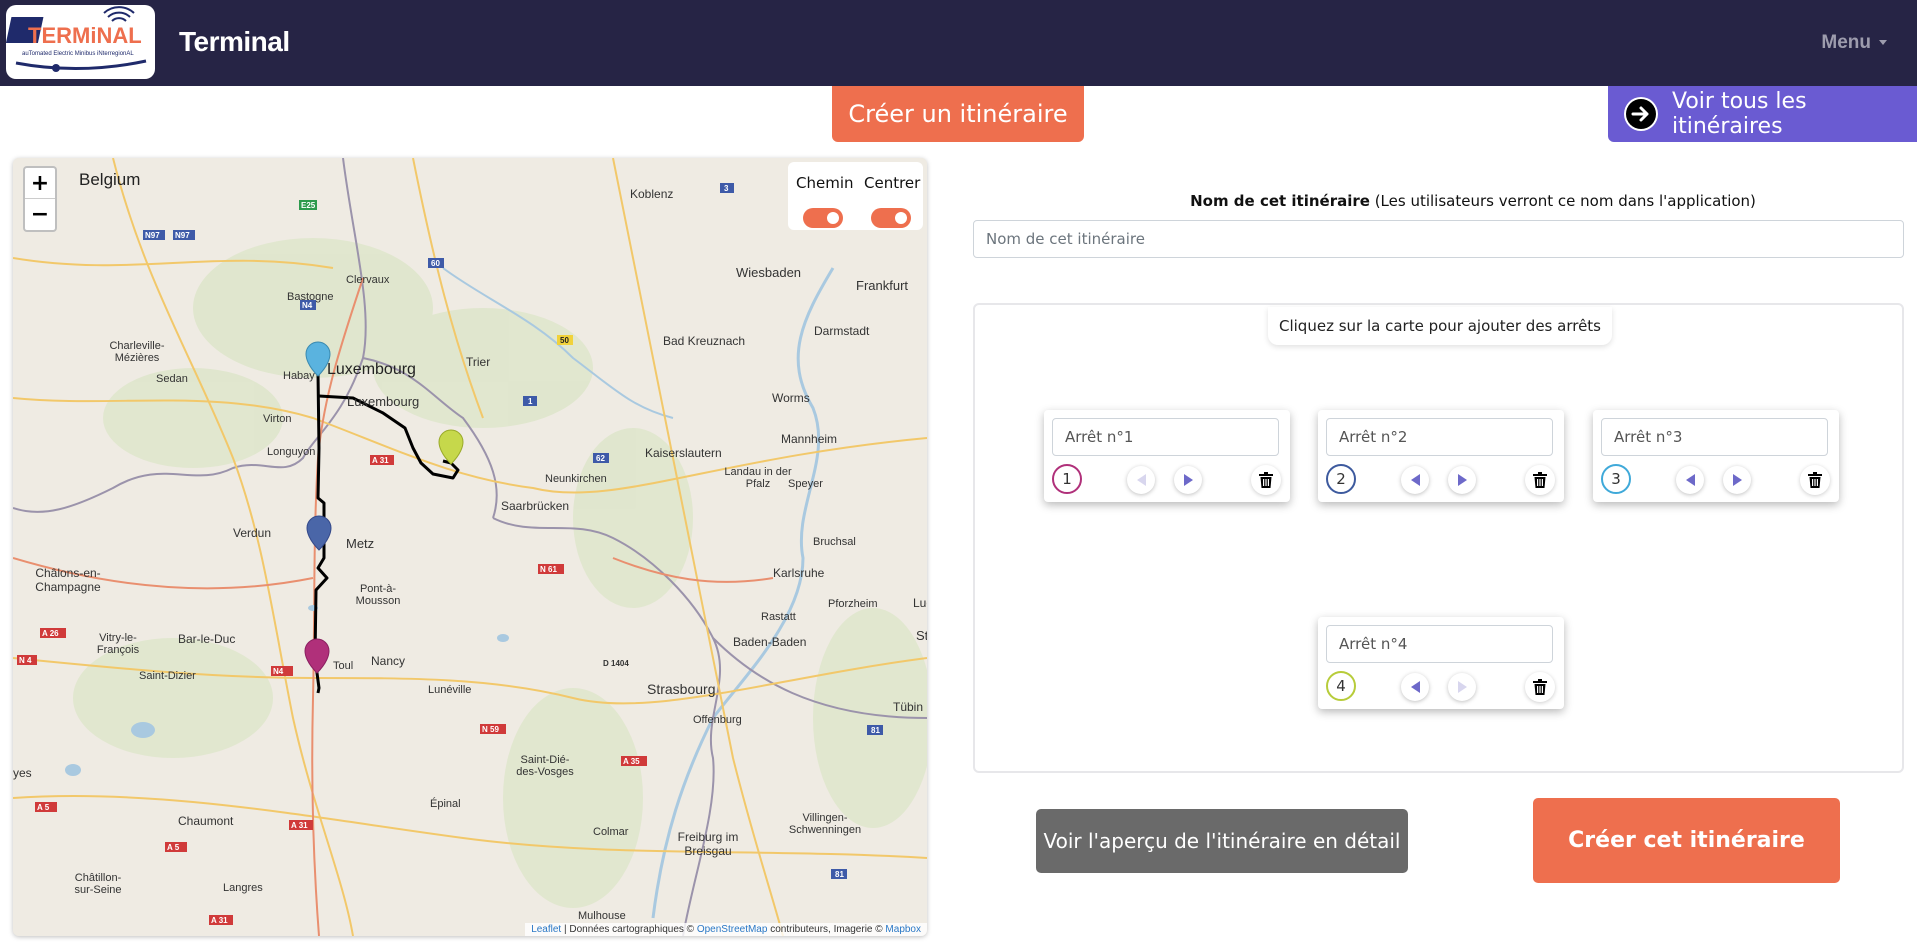 The height and width of the screenshot is (950, 1917). I want to click on road-shield-n4: N4, so click(282, 671).